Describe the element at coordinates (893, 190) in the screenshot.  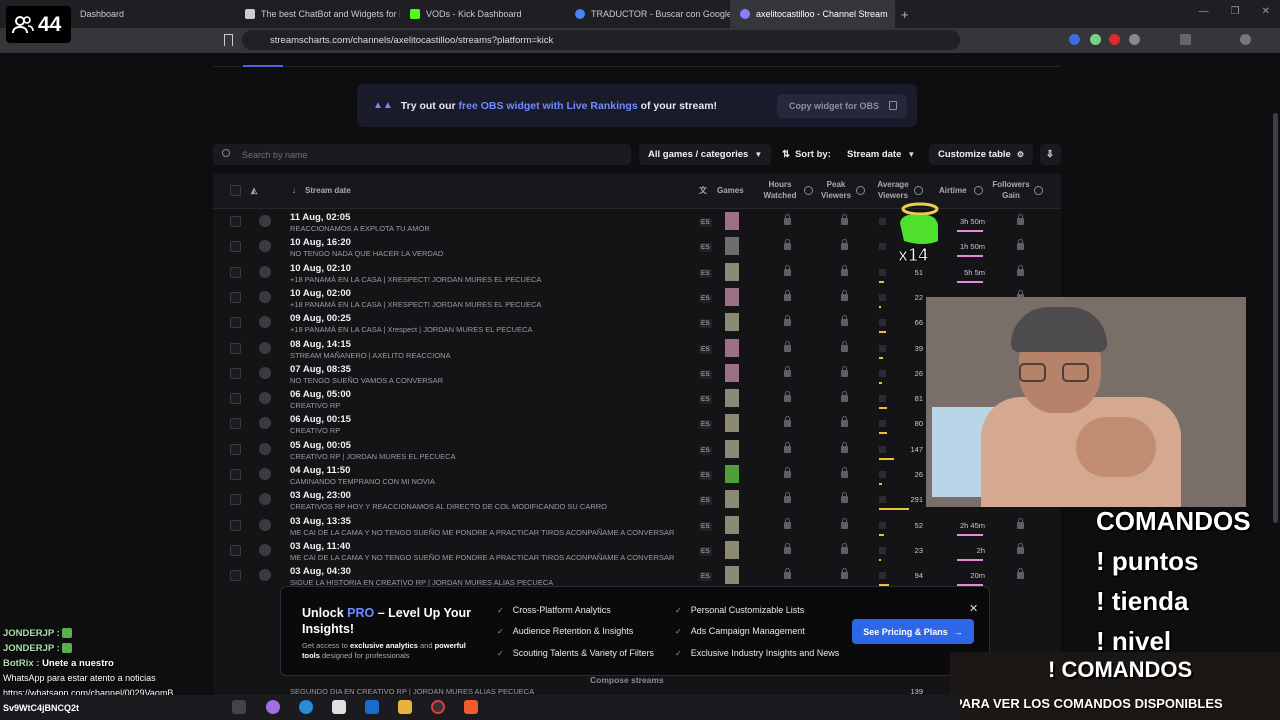
I see `col-average-viewers: Average Viewers` at that location.